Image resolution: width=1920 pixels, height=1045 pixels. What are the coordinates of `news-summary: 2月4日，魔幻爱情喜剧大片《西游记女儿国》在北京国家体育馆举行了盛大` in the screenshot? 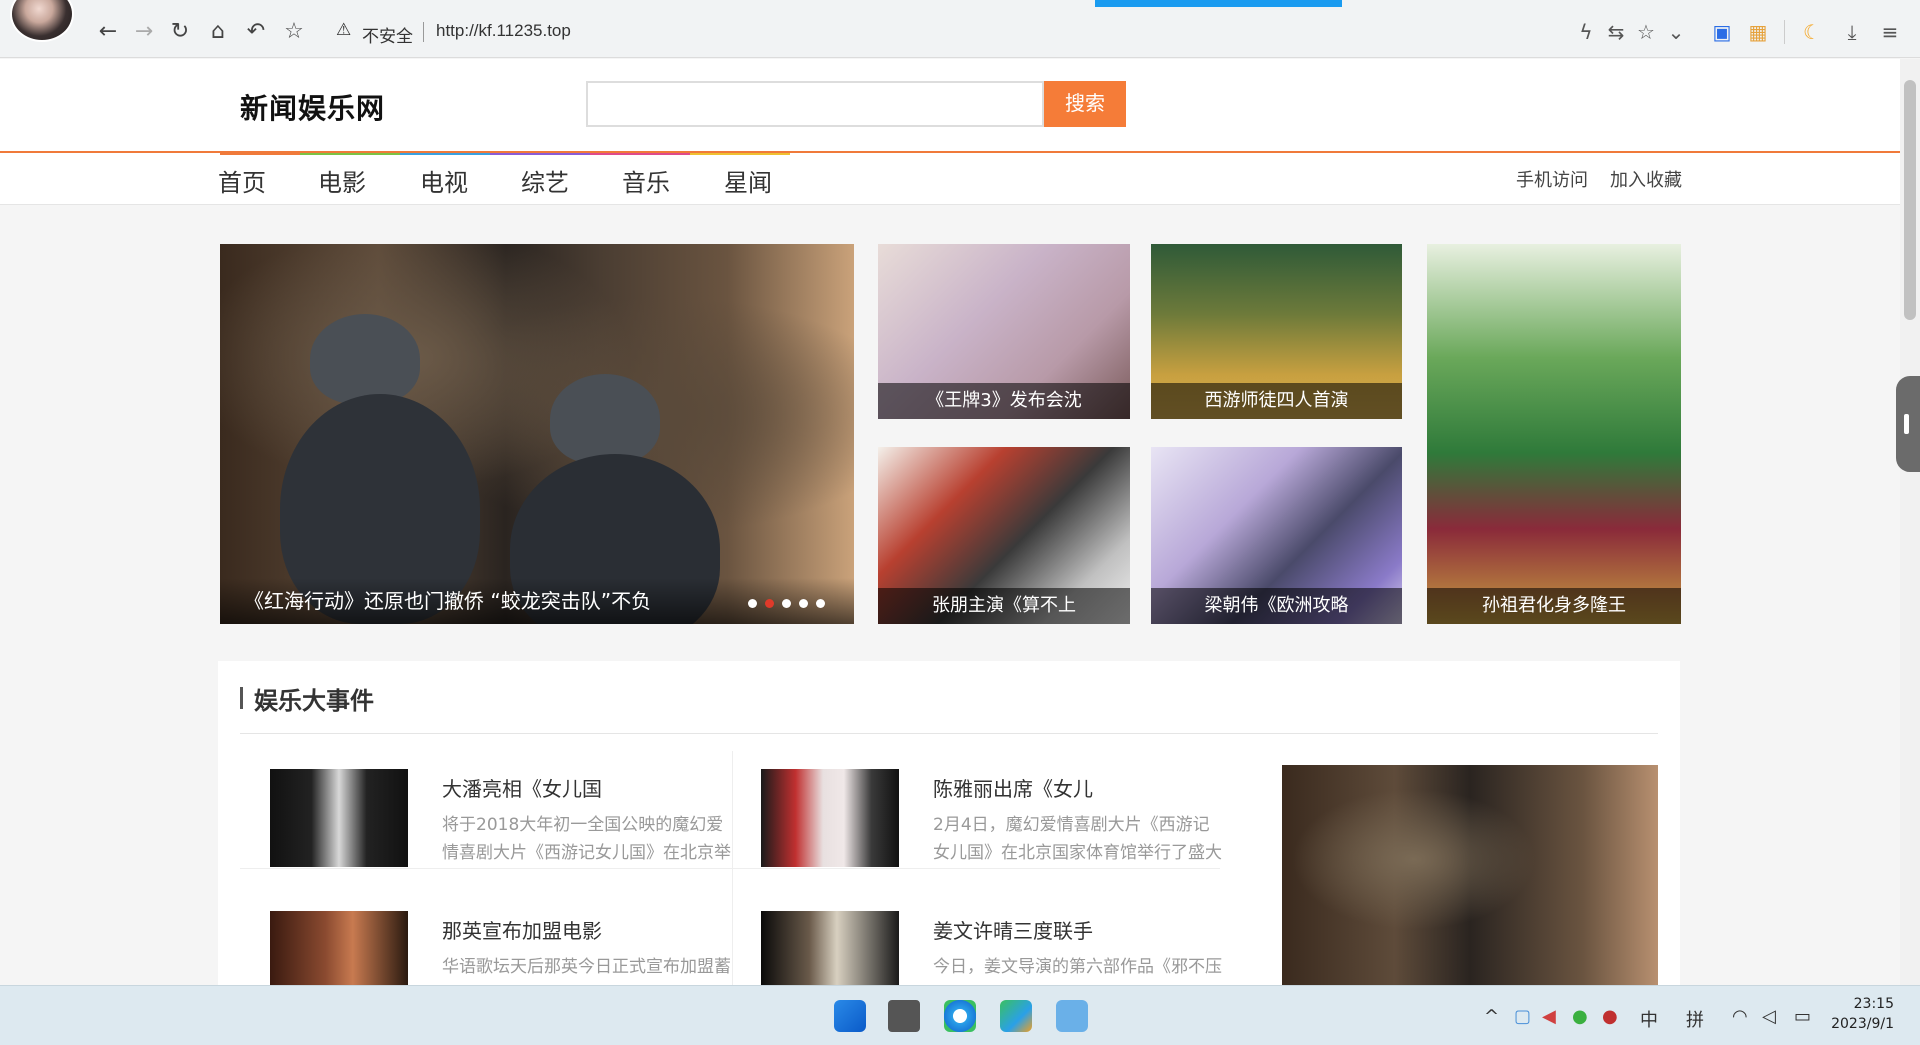 It's located at (1077, 839).